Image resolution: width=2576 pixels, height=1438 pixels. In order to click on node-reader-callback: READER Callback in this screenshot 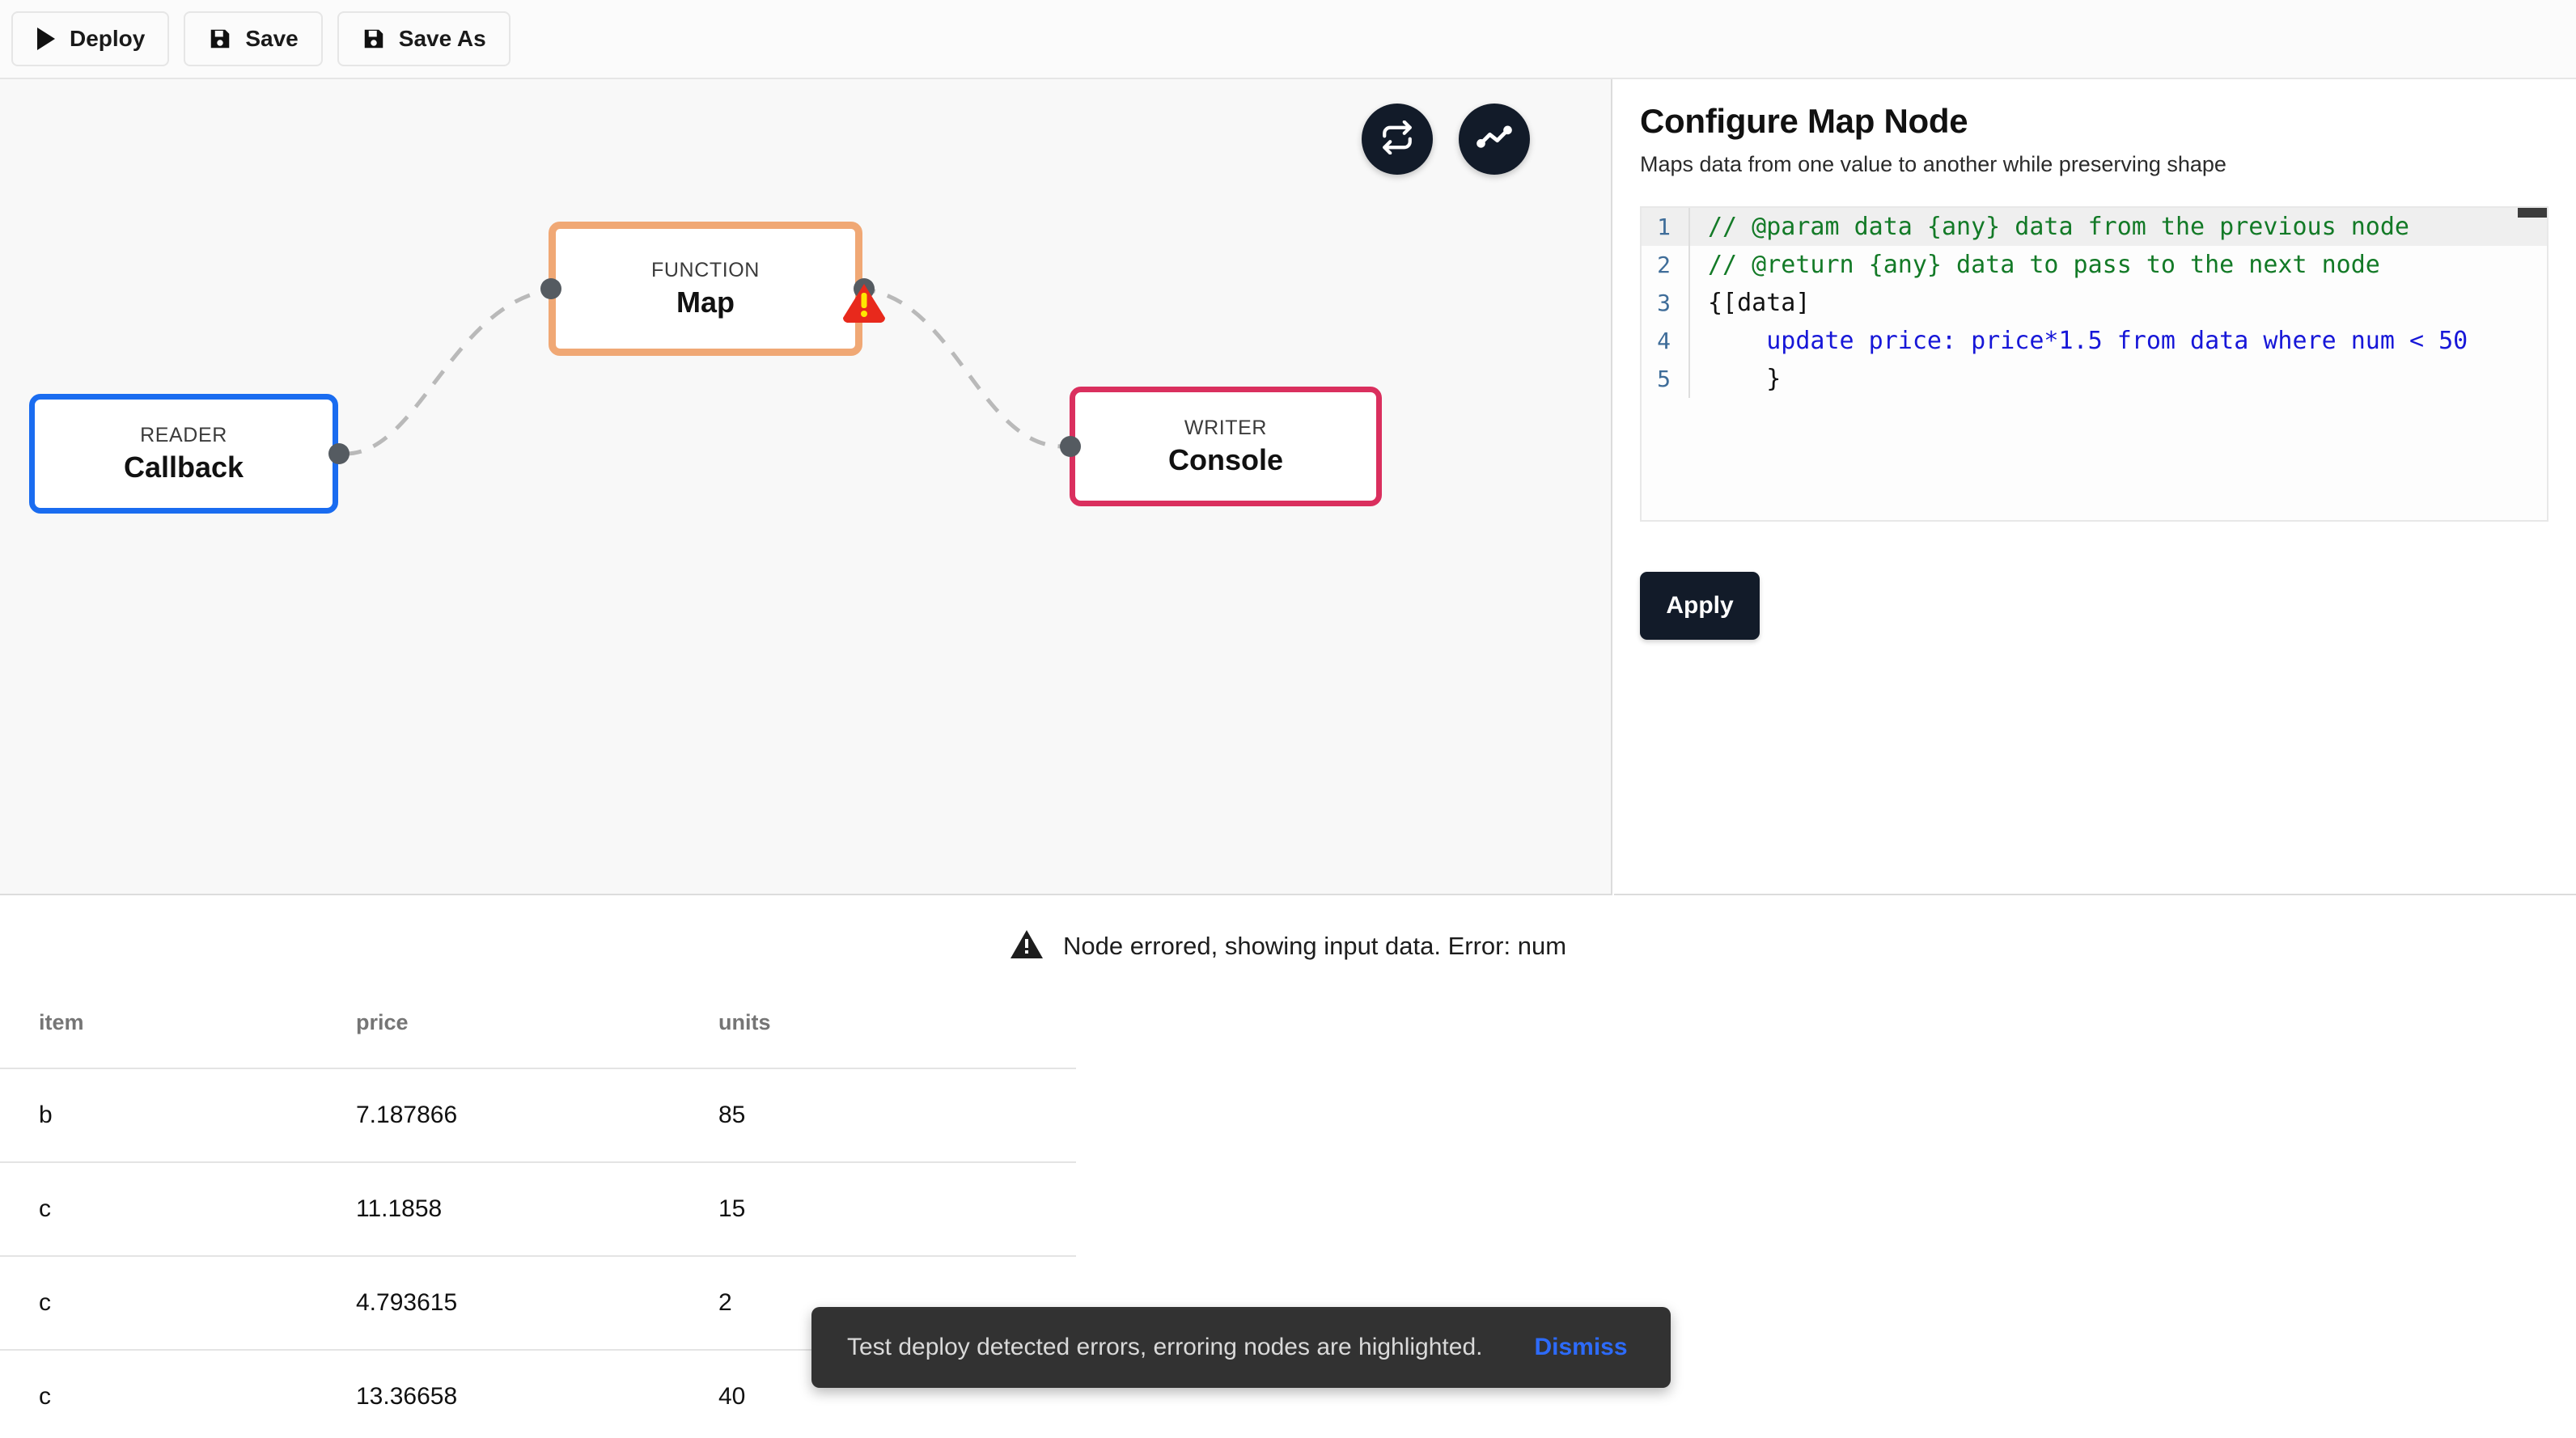, I will do `click(183, 454)`.